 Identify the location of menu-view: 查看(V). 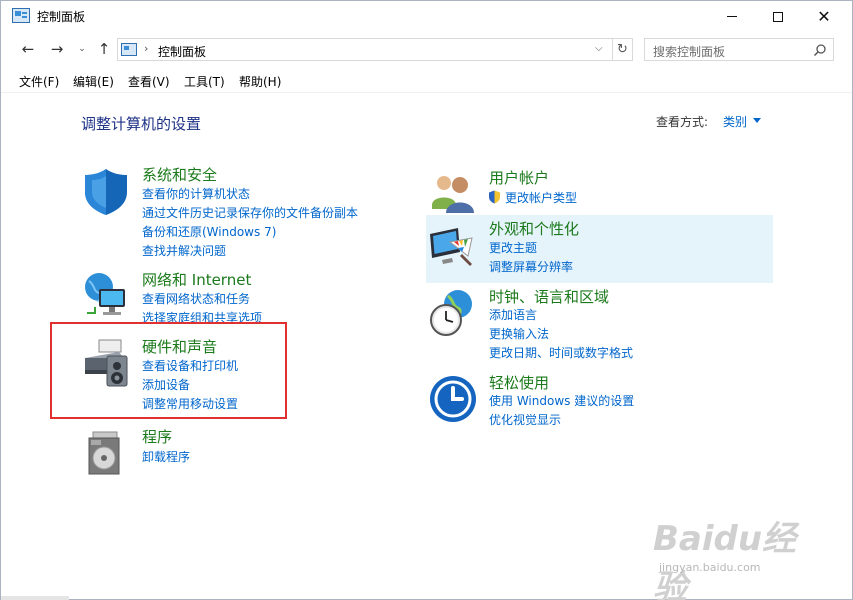
(149, 81).